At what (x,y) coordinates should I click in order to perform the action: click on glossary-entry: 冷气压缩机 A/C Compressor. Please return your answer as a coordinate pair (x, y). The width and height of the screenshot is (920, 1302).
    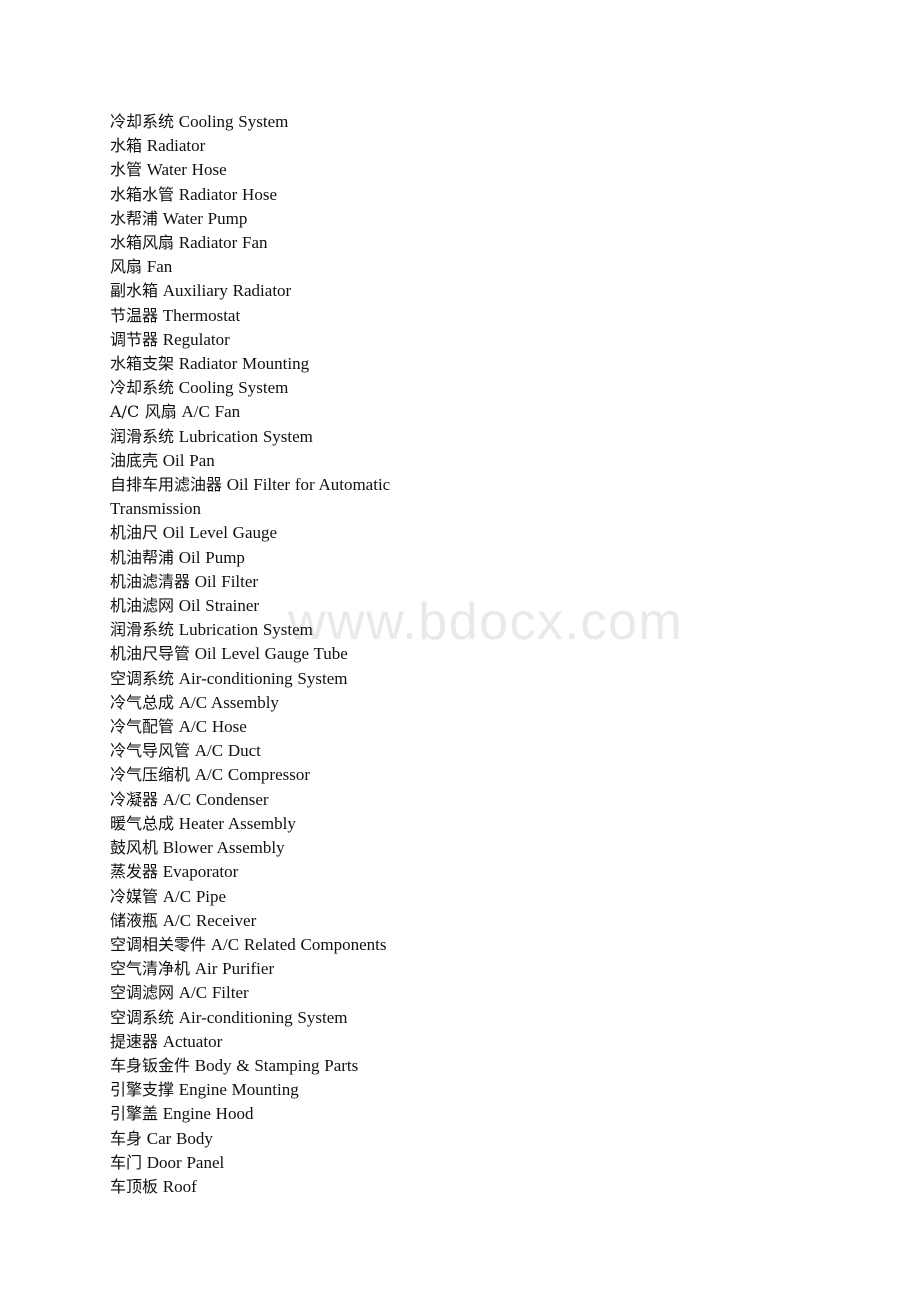
    Looking at the image, I should click on (280, 775).